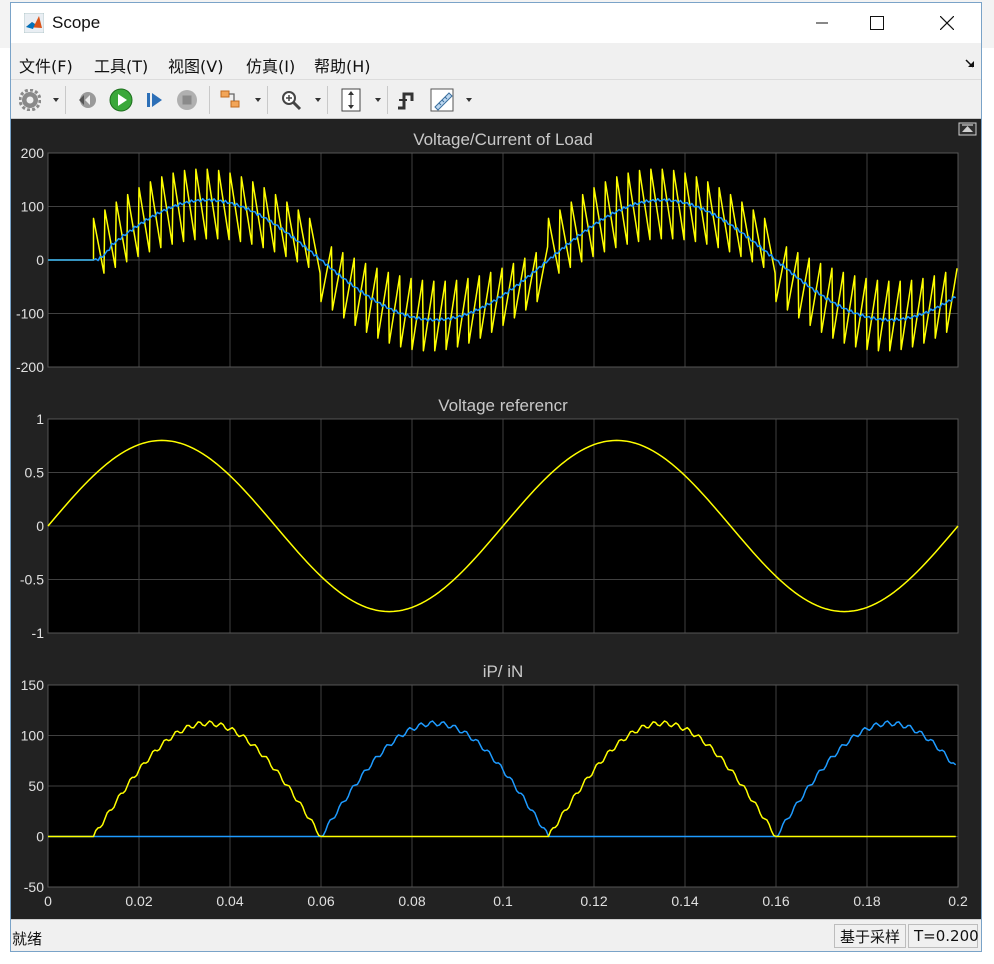 The height and width of the screenshot is (964, 994). I want to click on matlab-icon, so click(34, 23).